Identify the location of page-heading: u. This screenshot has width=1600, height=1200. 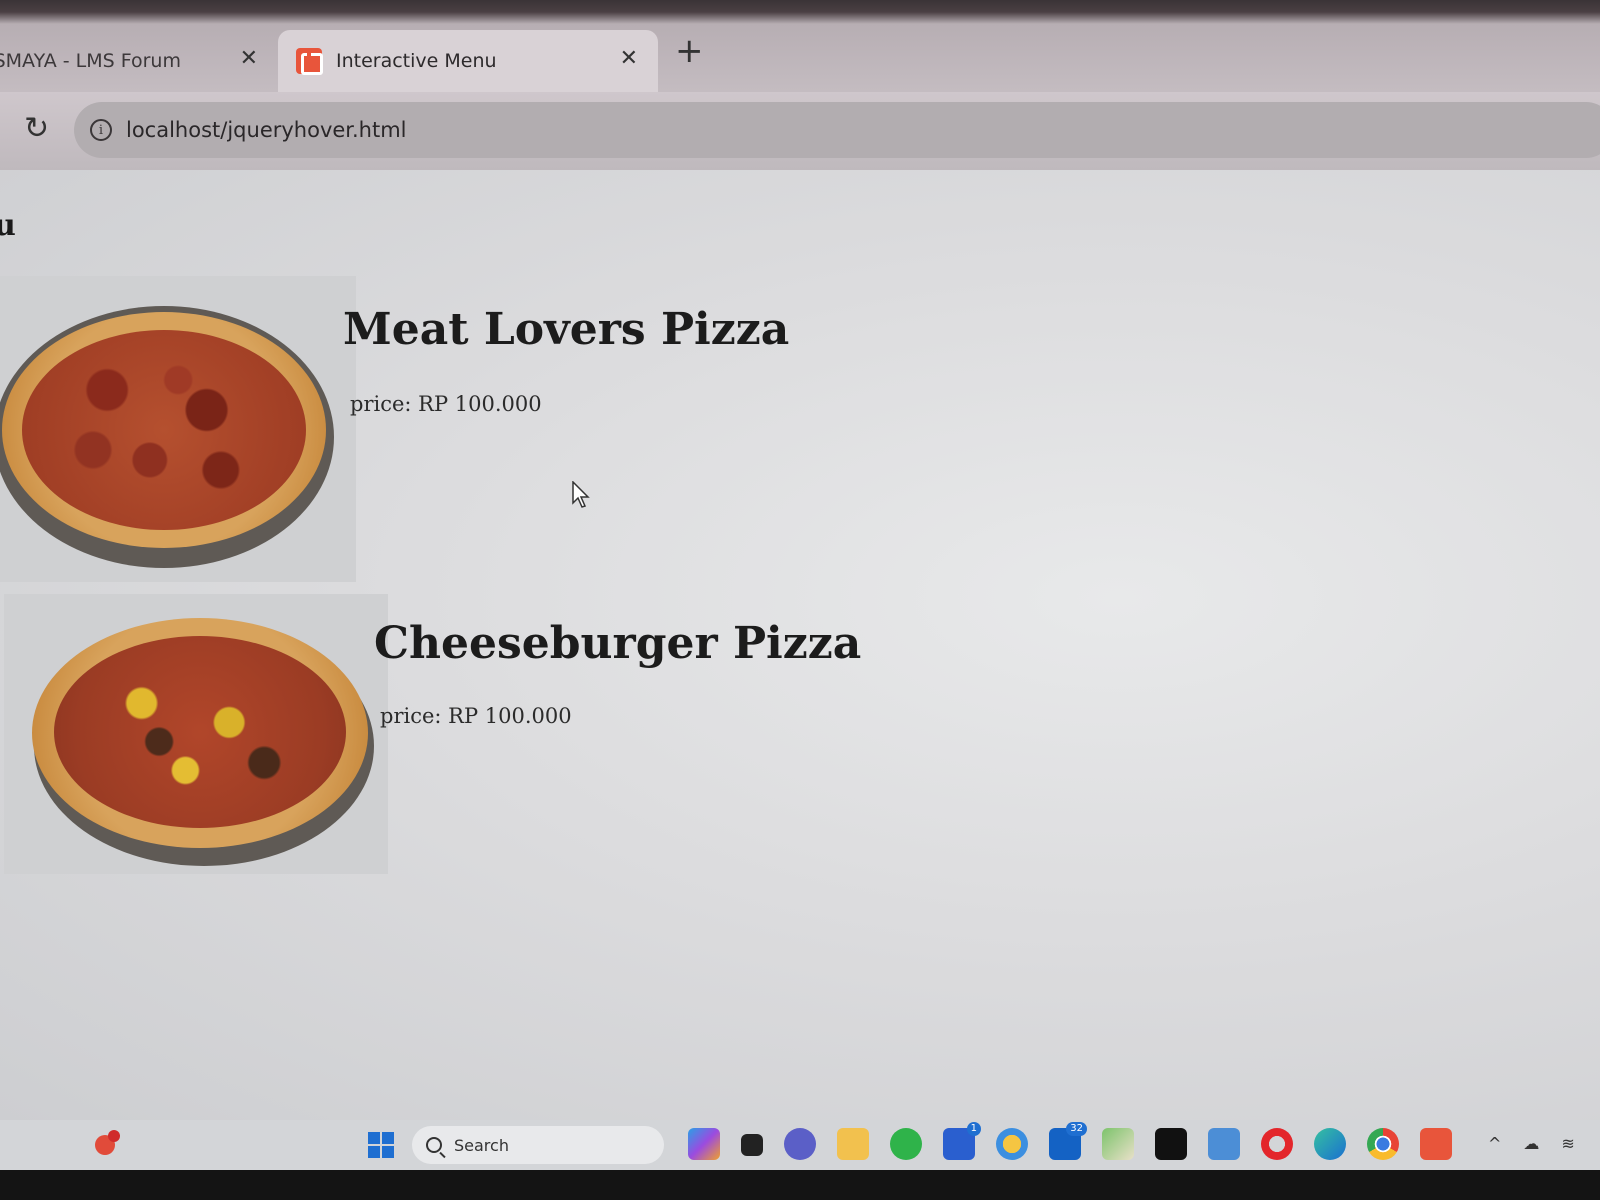
(8, 225).